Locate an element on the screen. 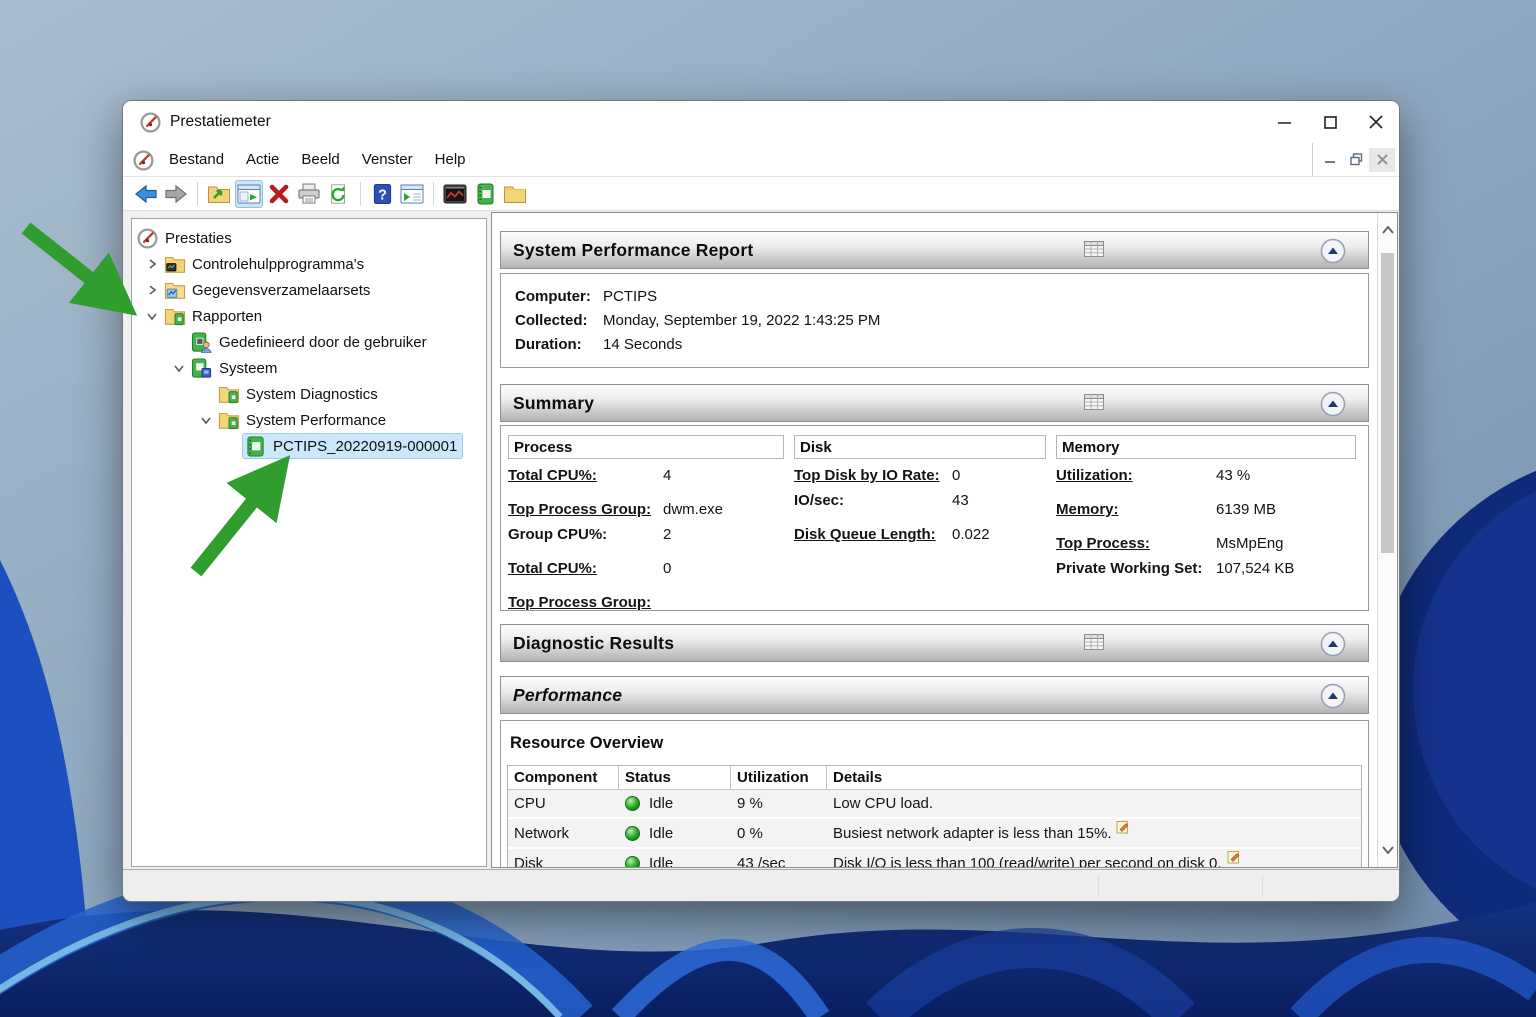 This screenshot has height=1017, width=1536. summary-label-link: Top Disk by IO Rate: is located at coordinates (873, 475).